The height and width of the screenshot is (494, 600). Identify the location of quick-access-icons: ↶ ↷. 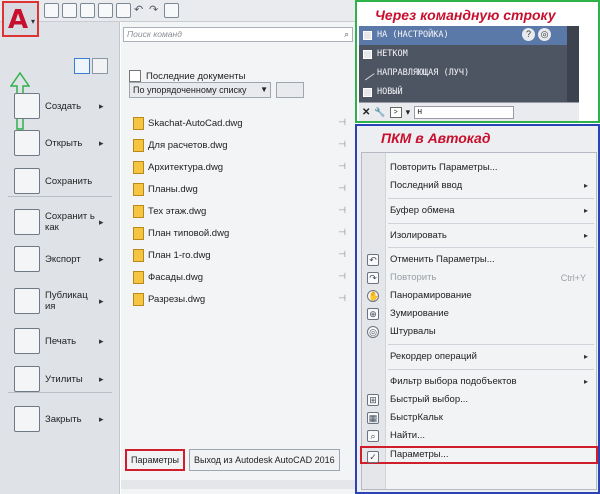
(111, 10).